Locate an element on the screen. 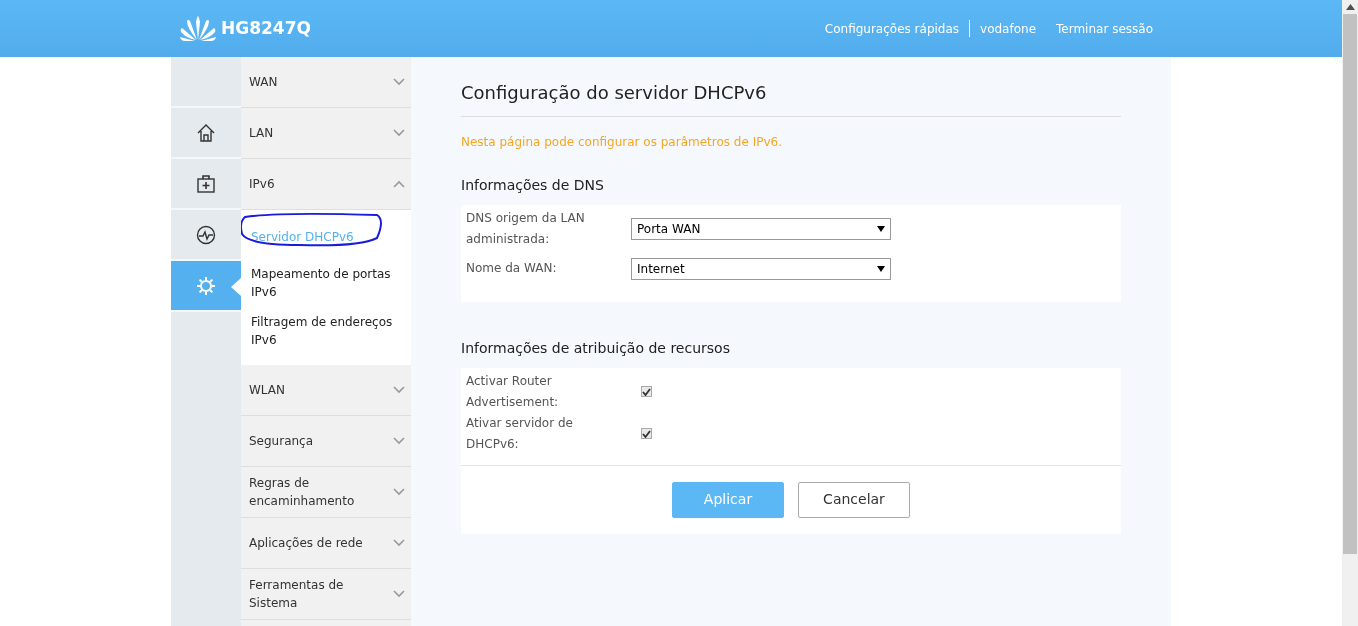 This screenshot has width=1358, height=626. scrollbar is located at coordinates (1350, 313).